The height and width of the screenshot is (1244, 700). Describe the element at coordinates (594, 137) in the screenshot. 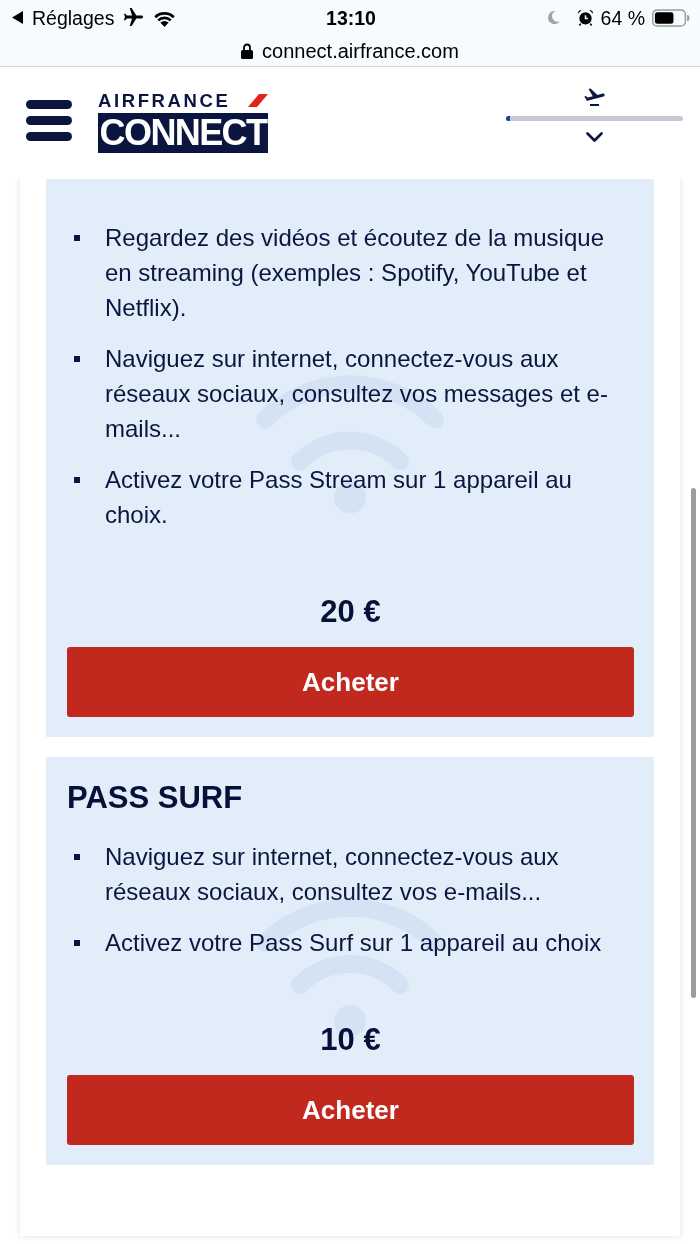

I see `chevron-down-icon` at that location.